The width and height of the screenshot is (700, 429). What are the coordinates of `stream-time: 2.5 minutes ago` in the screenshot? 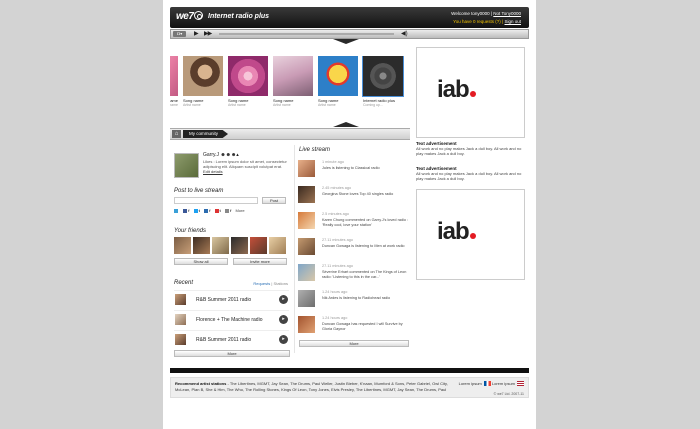 It's located at (336, 214).